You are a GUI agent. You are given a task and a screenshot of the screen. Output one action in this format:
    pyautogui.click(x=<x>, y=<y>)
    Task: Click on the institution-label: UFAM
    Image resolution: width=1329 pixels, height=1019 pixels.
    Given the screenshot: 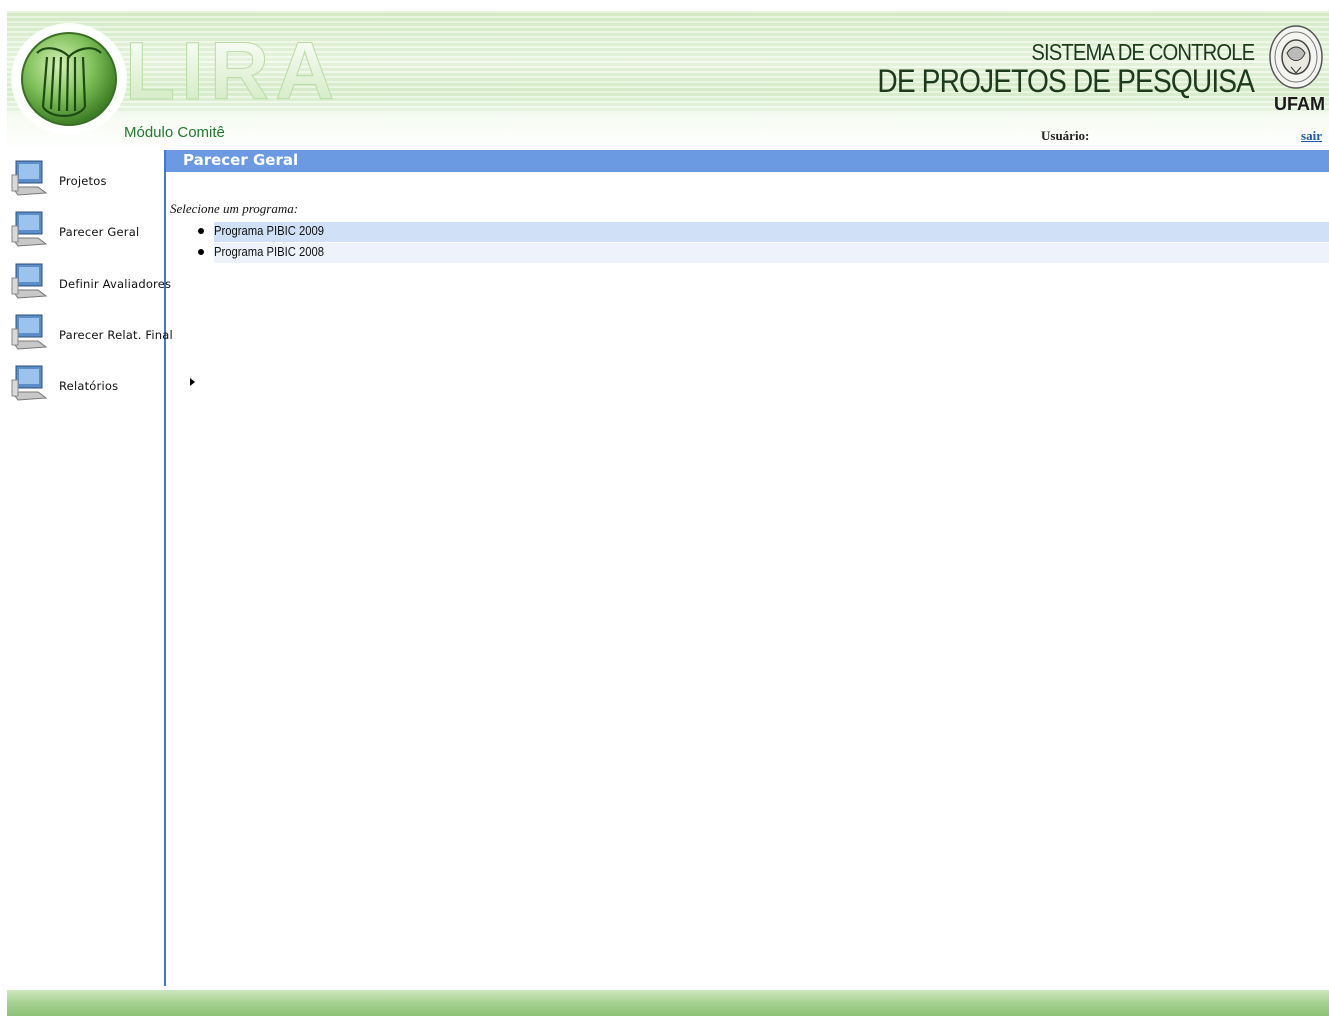 What is the action you would take?
    pyautogui.click(x=1299, y=104)
    